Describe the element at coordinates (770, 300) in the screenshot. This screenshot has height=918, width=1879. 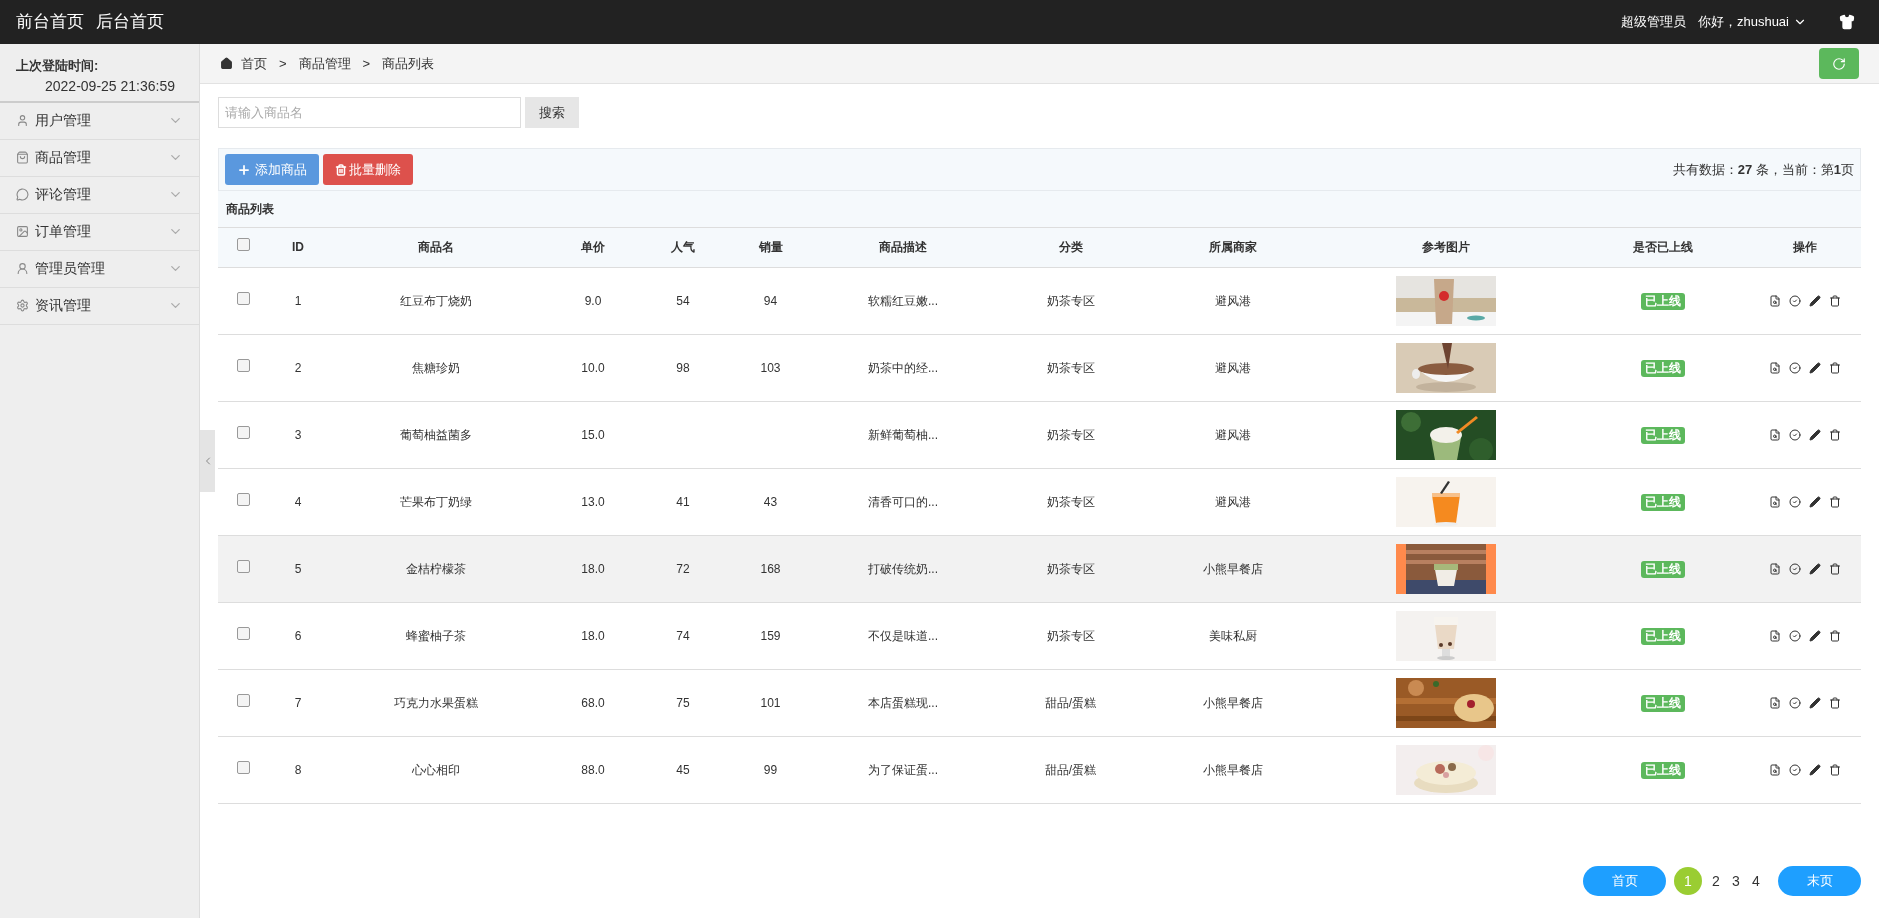
I see `table-cell: 94` at that location.